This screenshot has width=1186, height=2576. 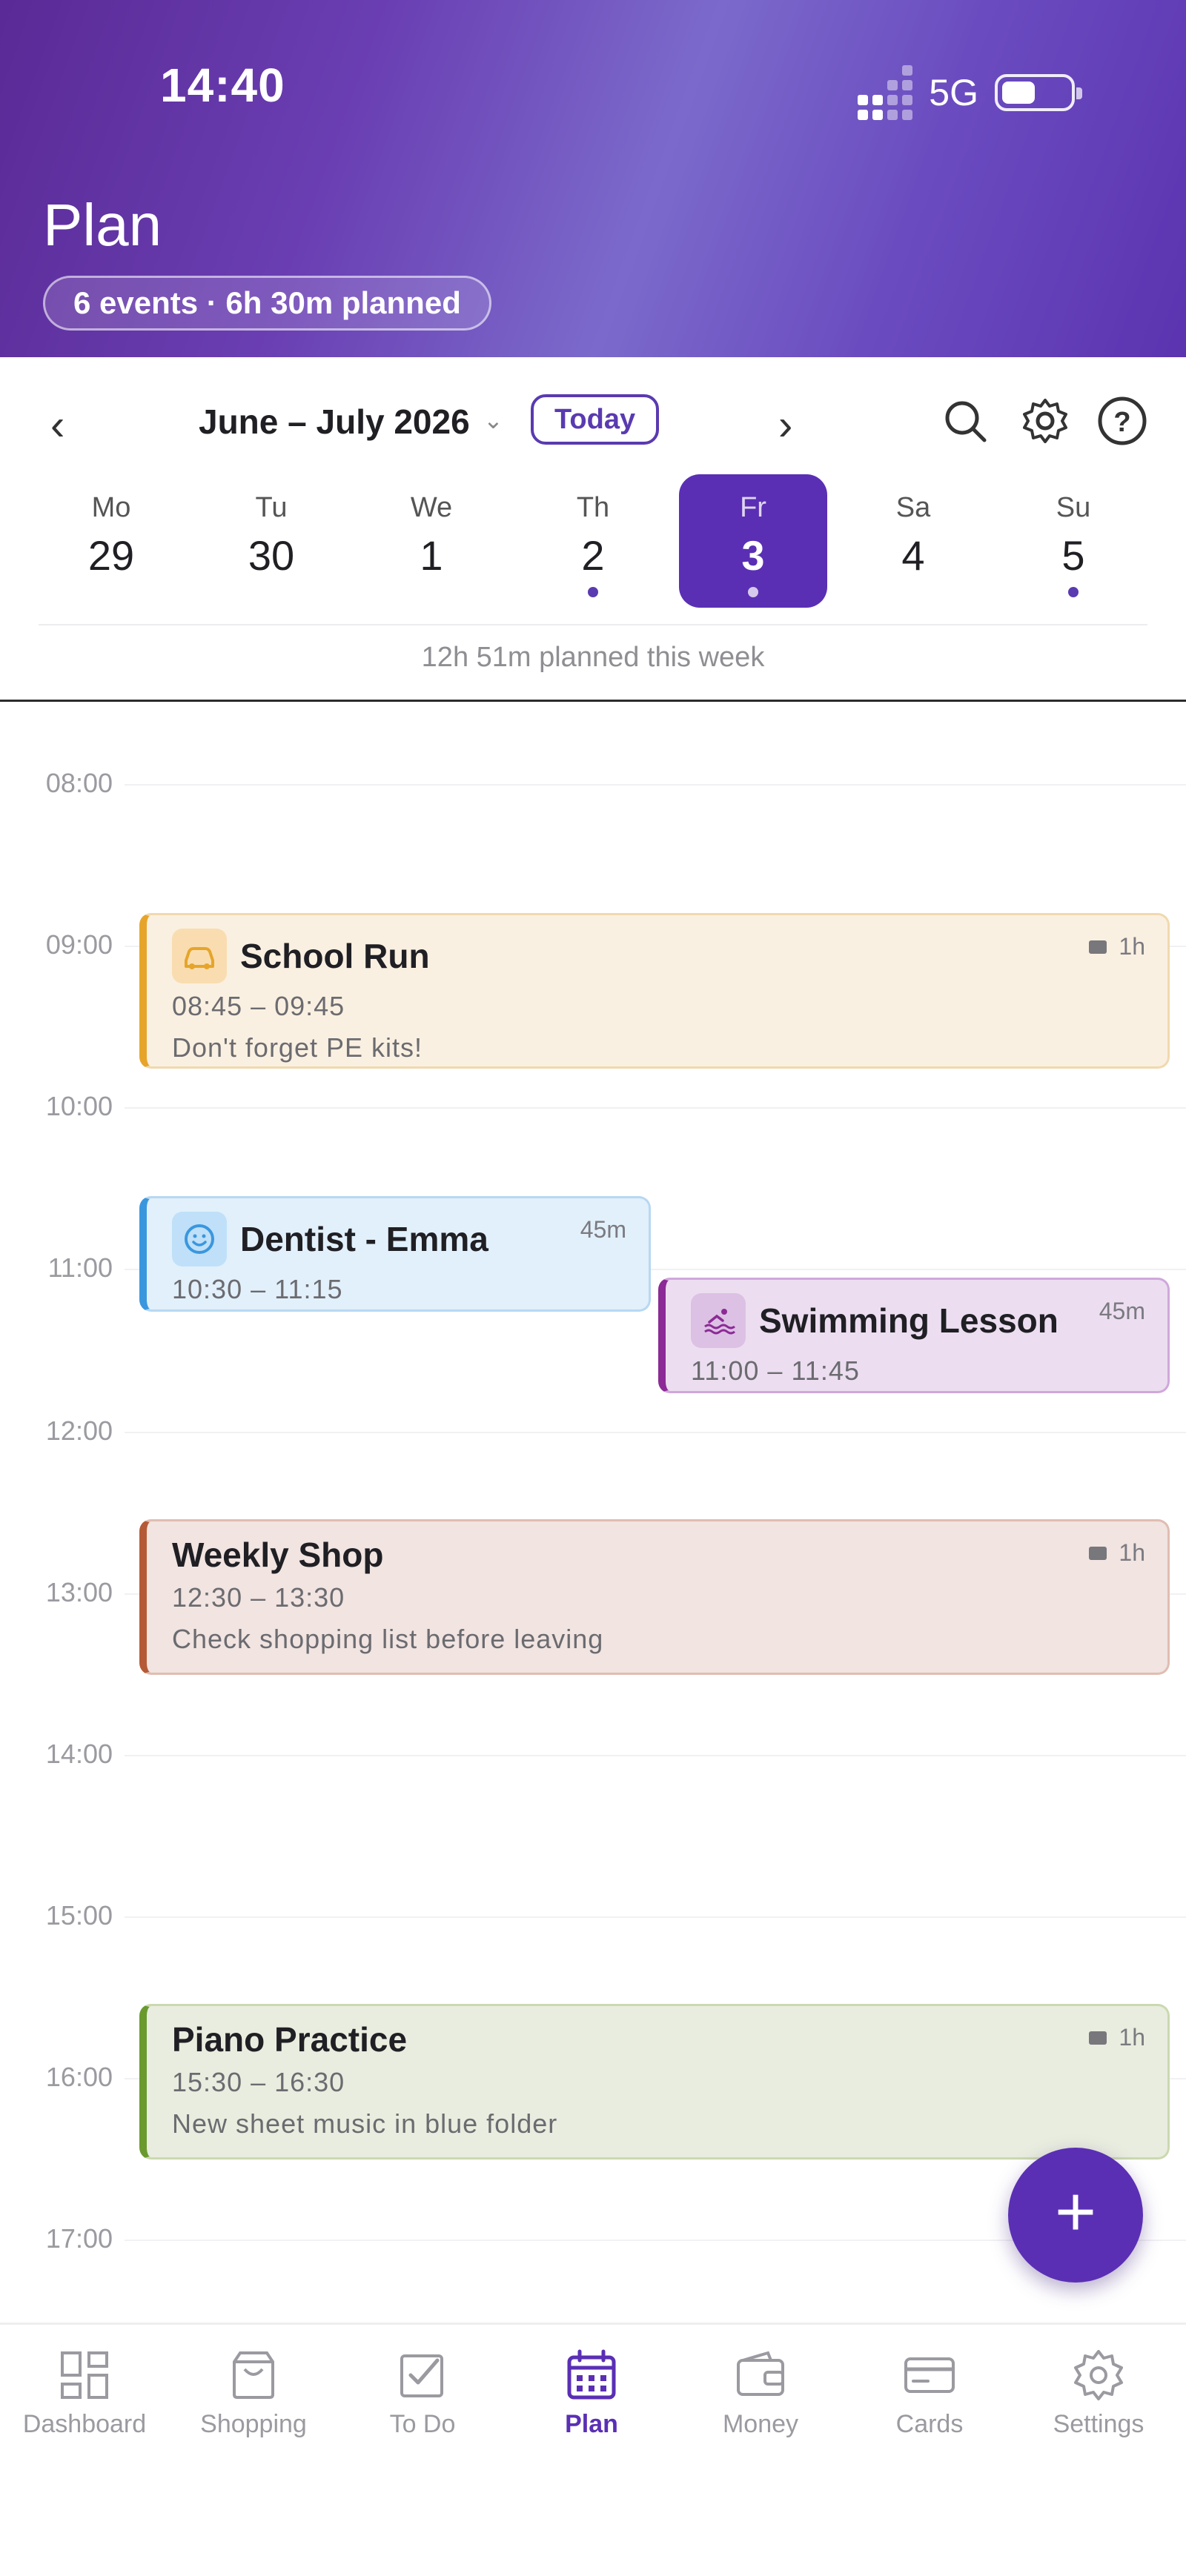 I want to click on status-time: 14:40, so click(x=222, y=85).